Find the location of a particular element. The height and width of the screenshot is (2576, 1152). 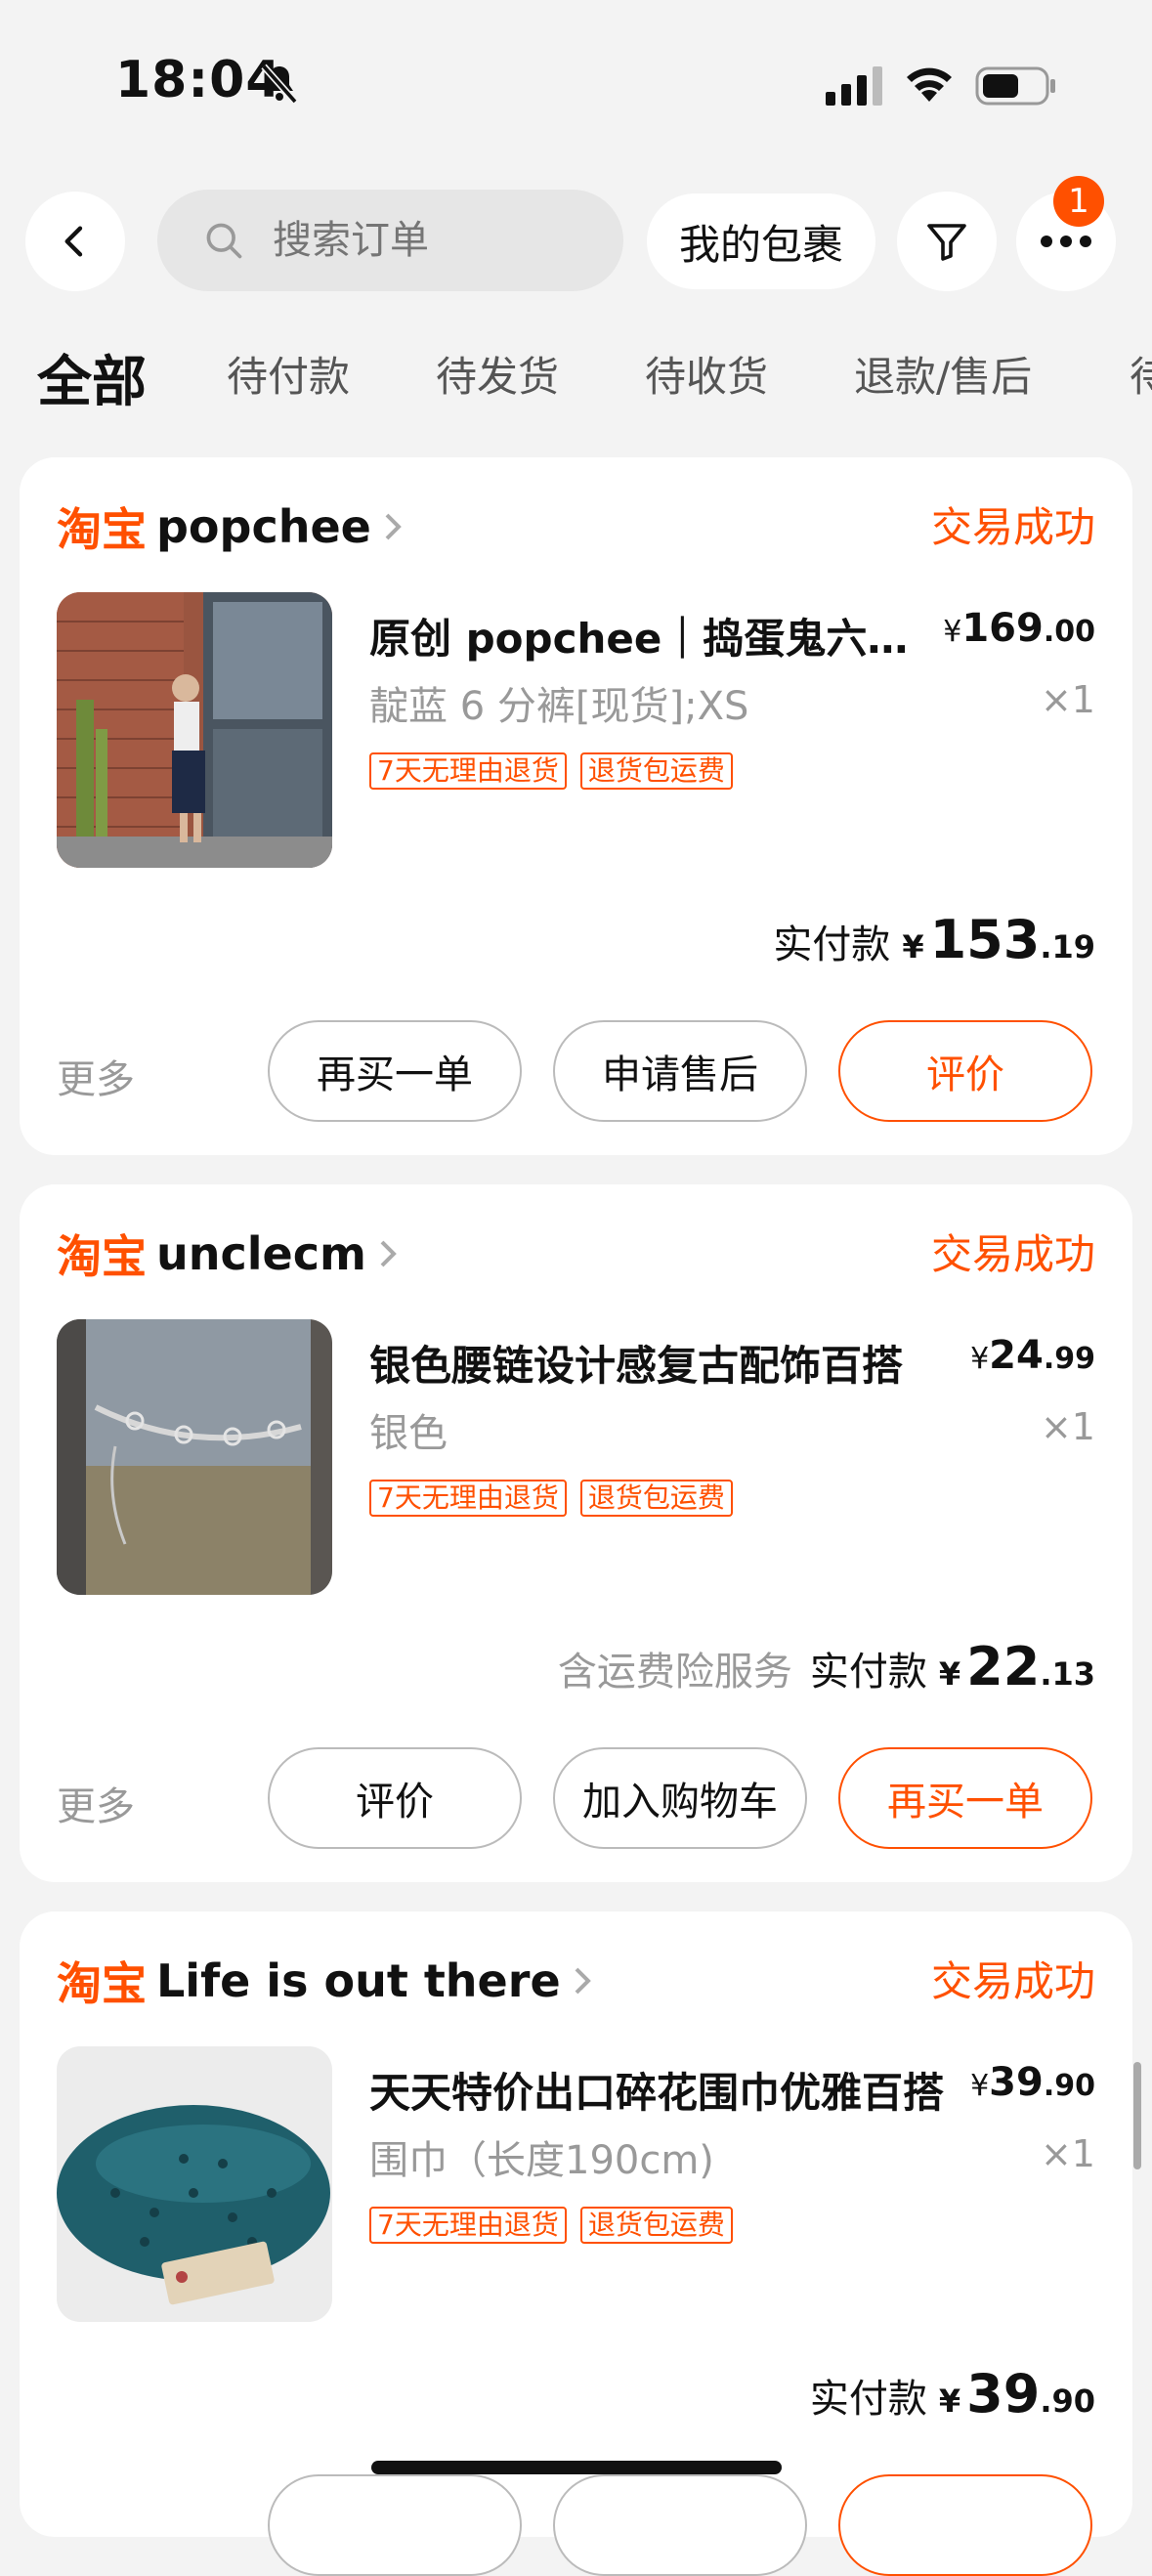

product-title: 原创 popchee｜捣蛋鬼六分牛仔裤 is located at coordinates (657, 636).